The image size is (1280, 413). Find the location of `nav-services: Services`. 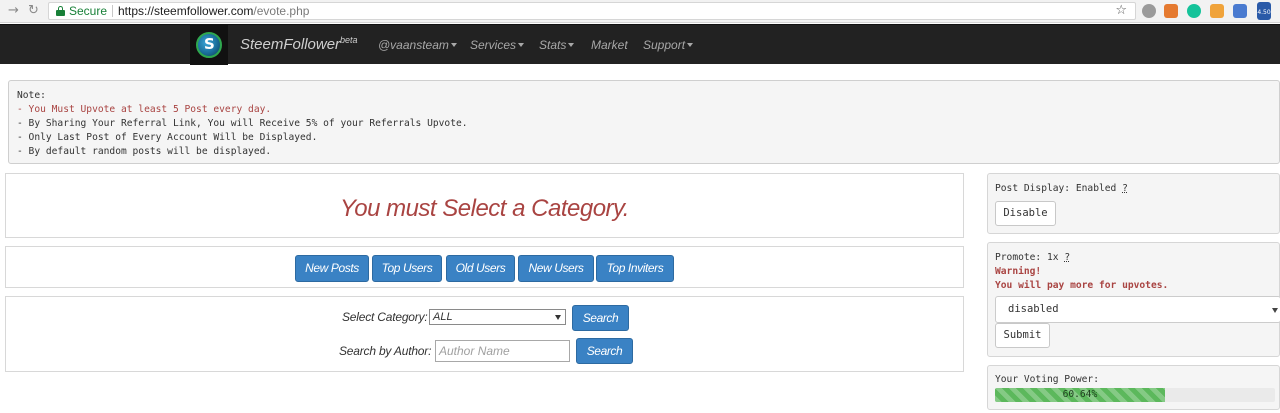

nav-services: Services is located at coordinates (497, 45).